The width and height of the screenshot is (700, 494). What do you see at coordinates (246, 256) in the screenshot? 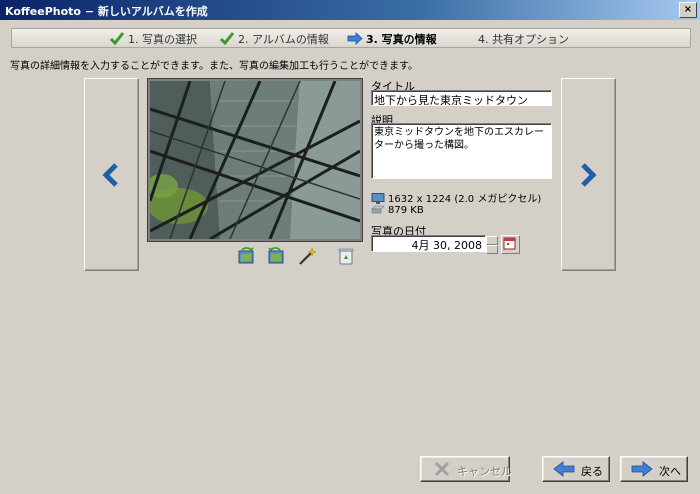
I see `rotate-left-icon` at bounding box center [246, 256].